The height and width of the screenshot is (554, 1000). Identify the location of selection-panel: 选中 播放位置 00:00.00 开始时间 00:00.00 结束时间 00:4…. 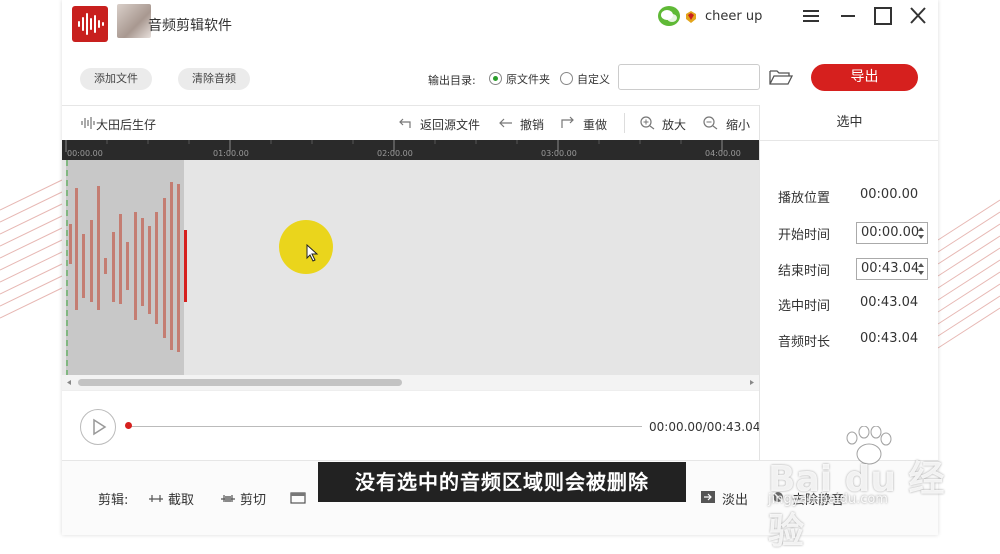
(848, 282).